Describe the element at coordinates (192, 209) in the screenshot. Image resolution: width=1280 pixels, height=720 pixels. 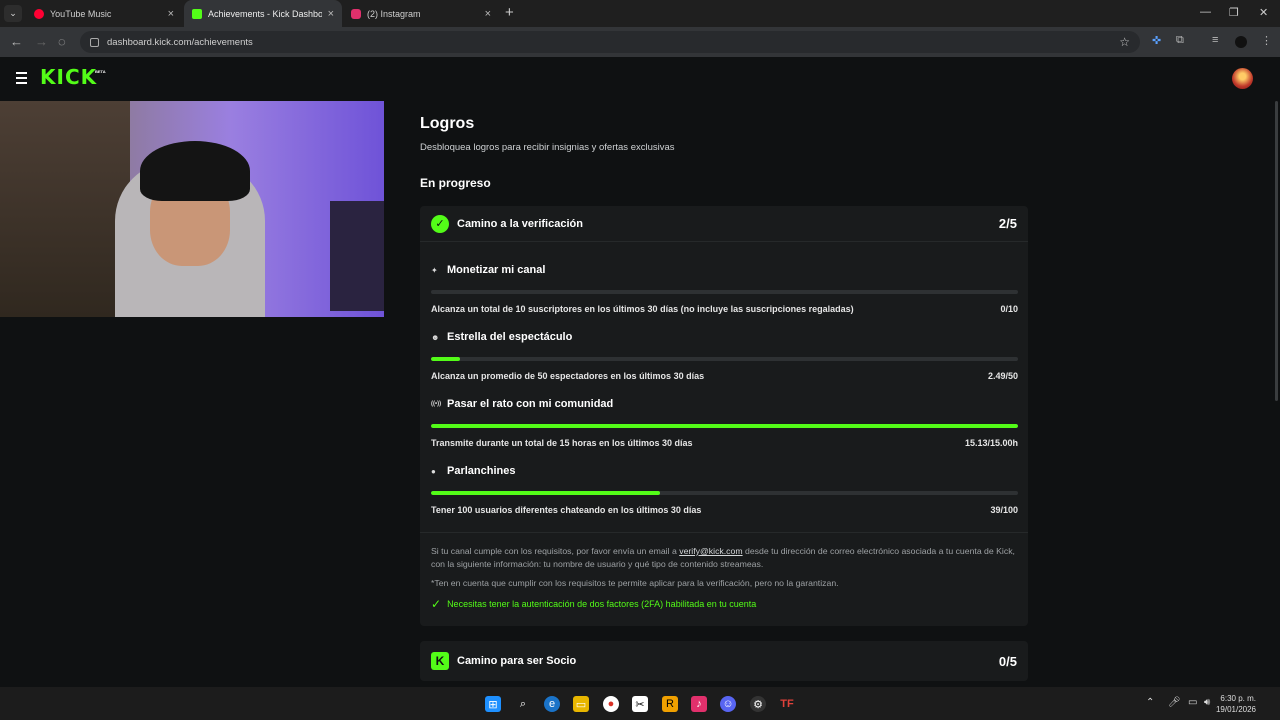
I see `webcam-overlay` at that location.